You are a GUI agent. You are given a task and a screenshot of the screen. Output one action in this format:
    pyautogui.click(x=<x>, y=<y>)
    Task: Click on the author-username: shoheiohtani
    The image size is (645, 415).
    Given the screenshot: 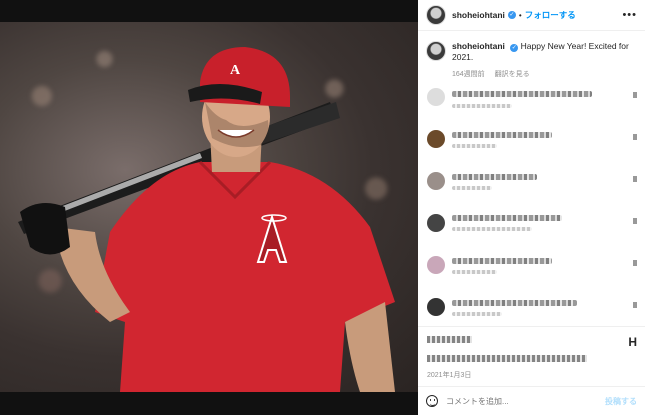 What is the action you would take?
    pyautogui.click(x=478, y=15)
    